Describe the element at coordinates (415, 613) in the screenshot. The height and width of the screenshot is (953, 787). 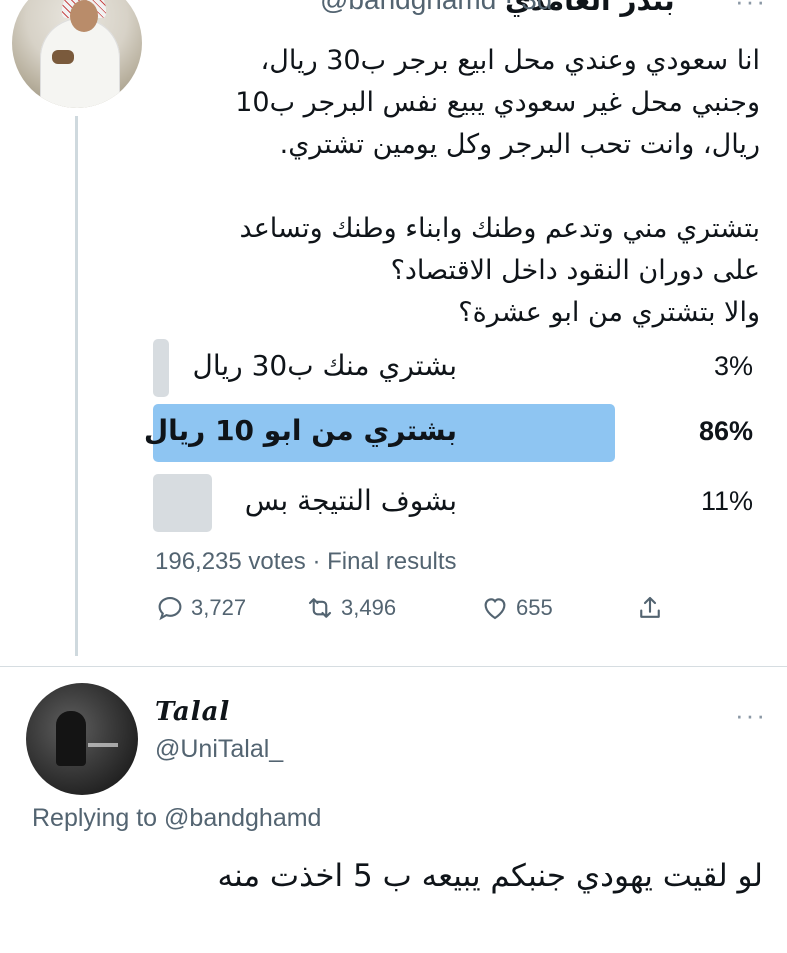
I see `tweet-actions: 3,727 3,496 655` at that location.